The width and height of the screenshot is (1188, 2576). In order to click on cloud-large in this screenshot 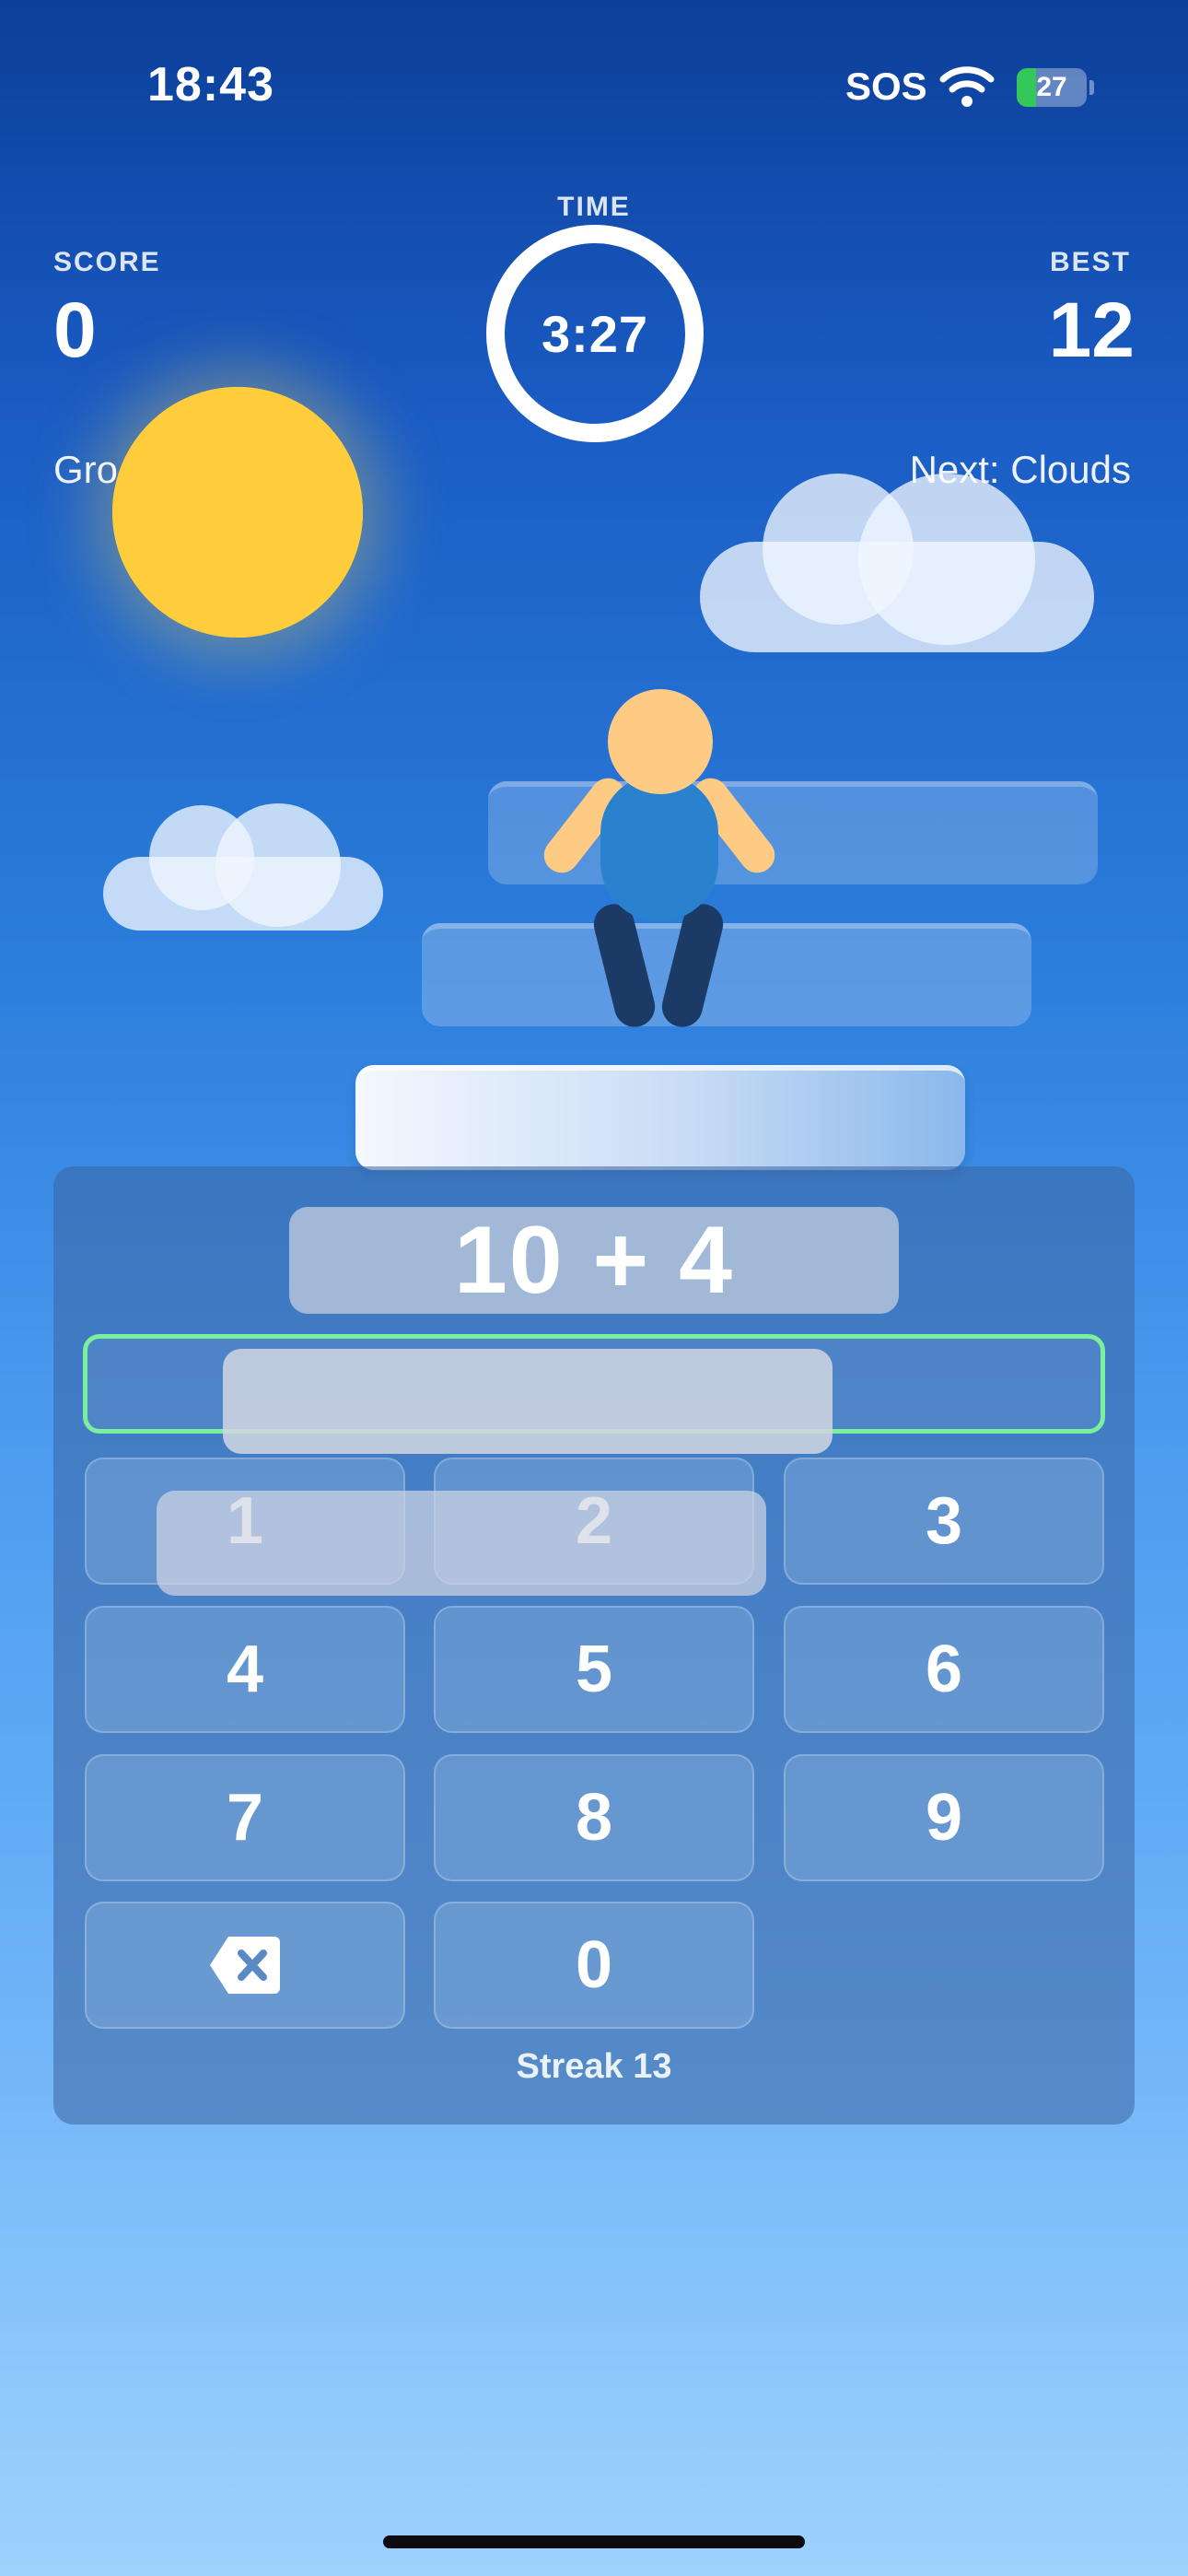, I will do `click(898, 564)`.